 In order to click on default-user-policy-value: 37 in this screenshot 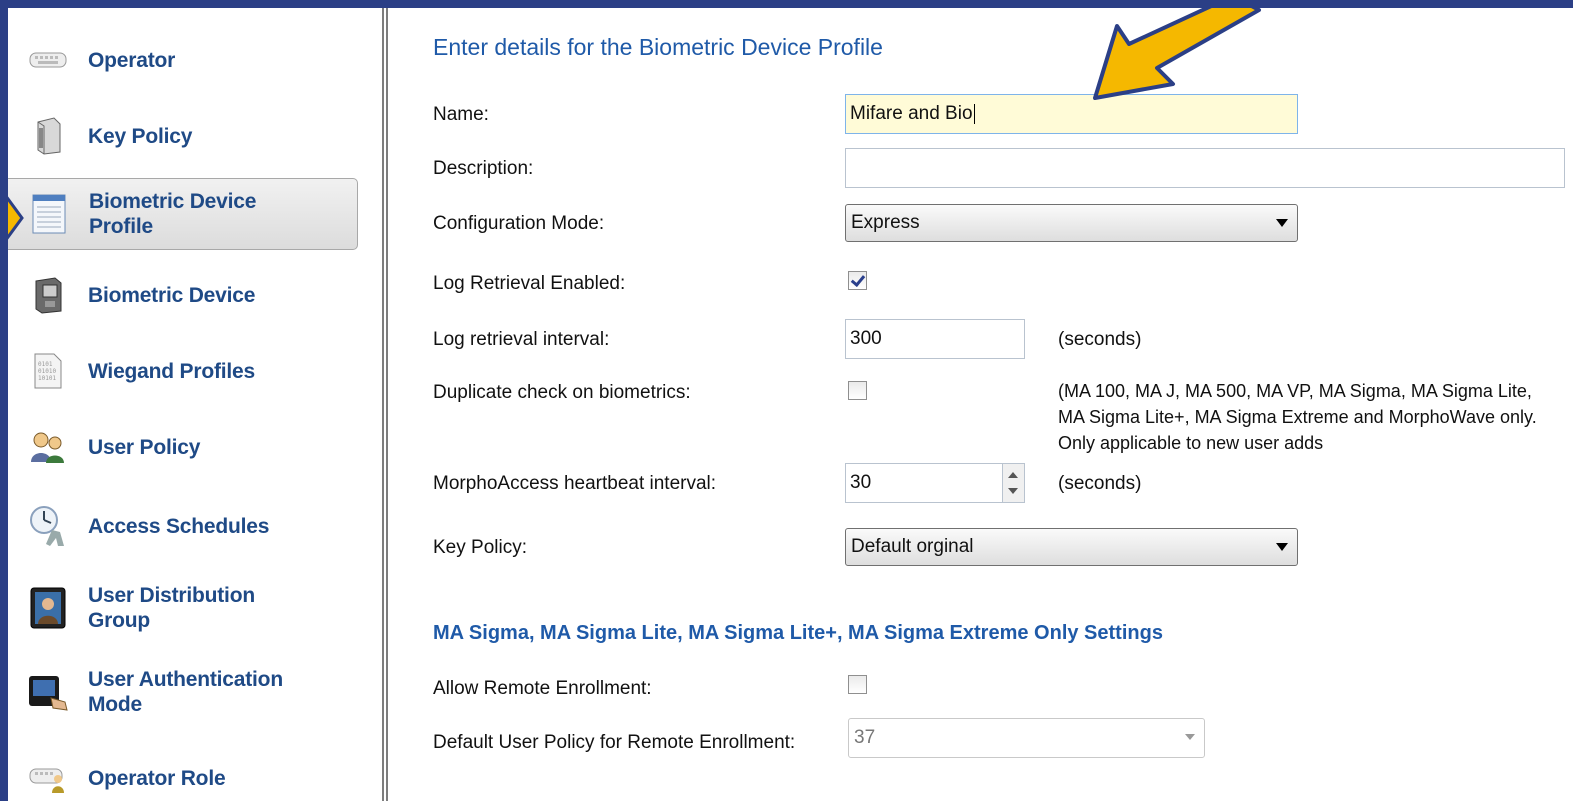, I will do `click(865, 737)`.